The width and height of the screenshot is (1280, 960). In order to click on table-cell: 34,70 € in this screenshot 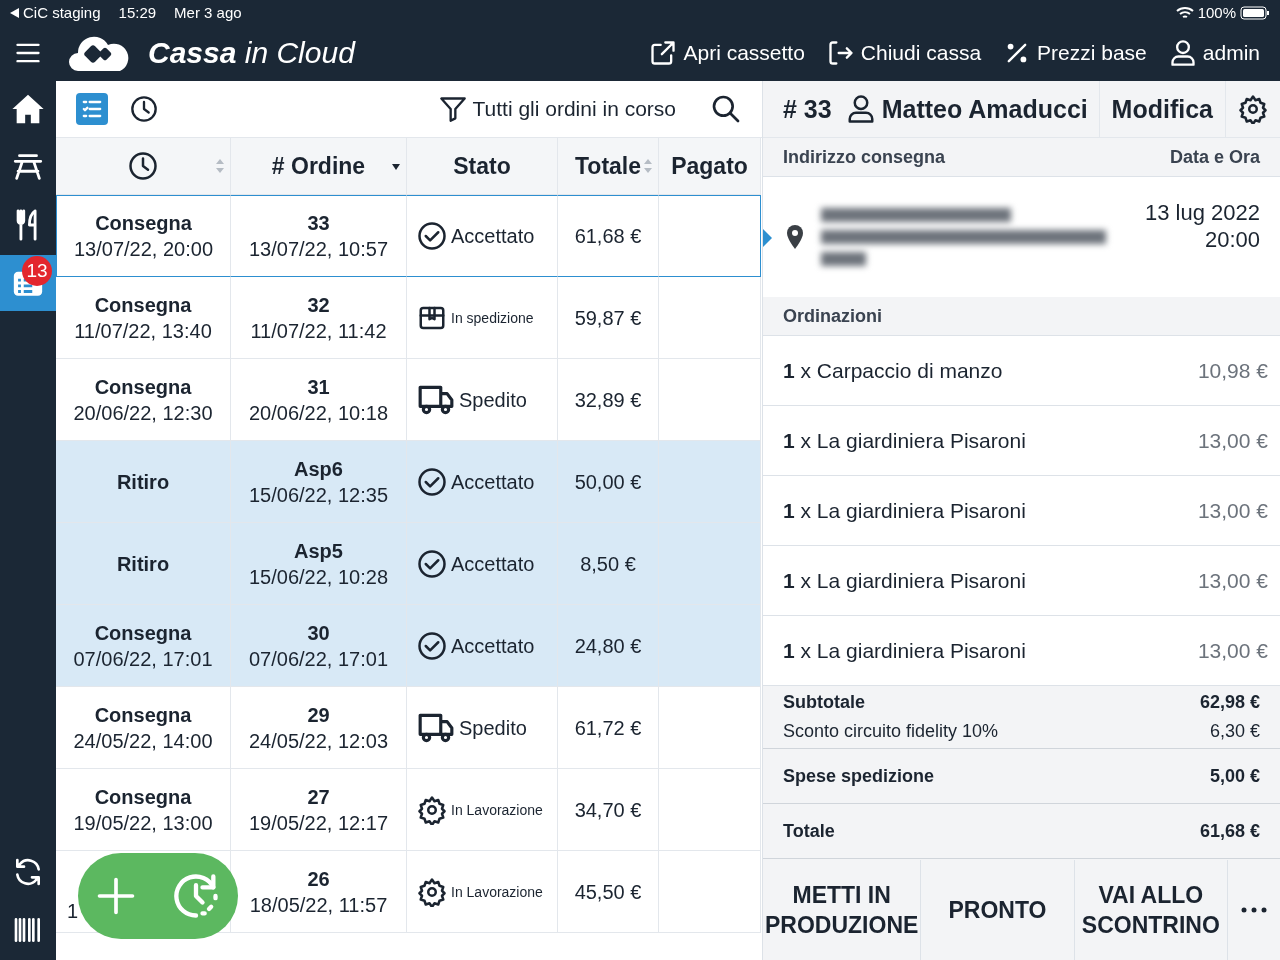, I will do `click(608, 810)`.